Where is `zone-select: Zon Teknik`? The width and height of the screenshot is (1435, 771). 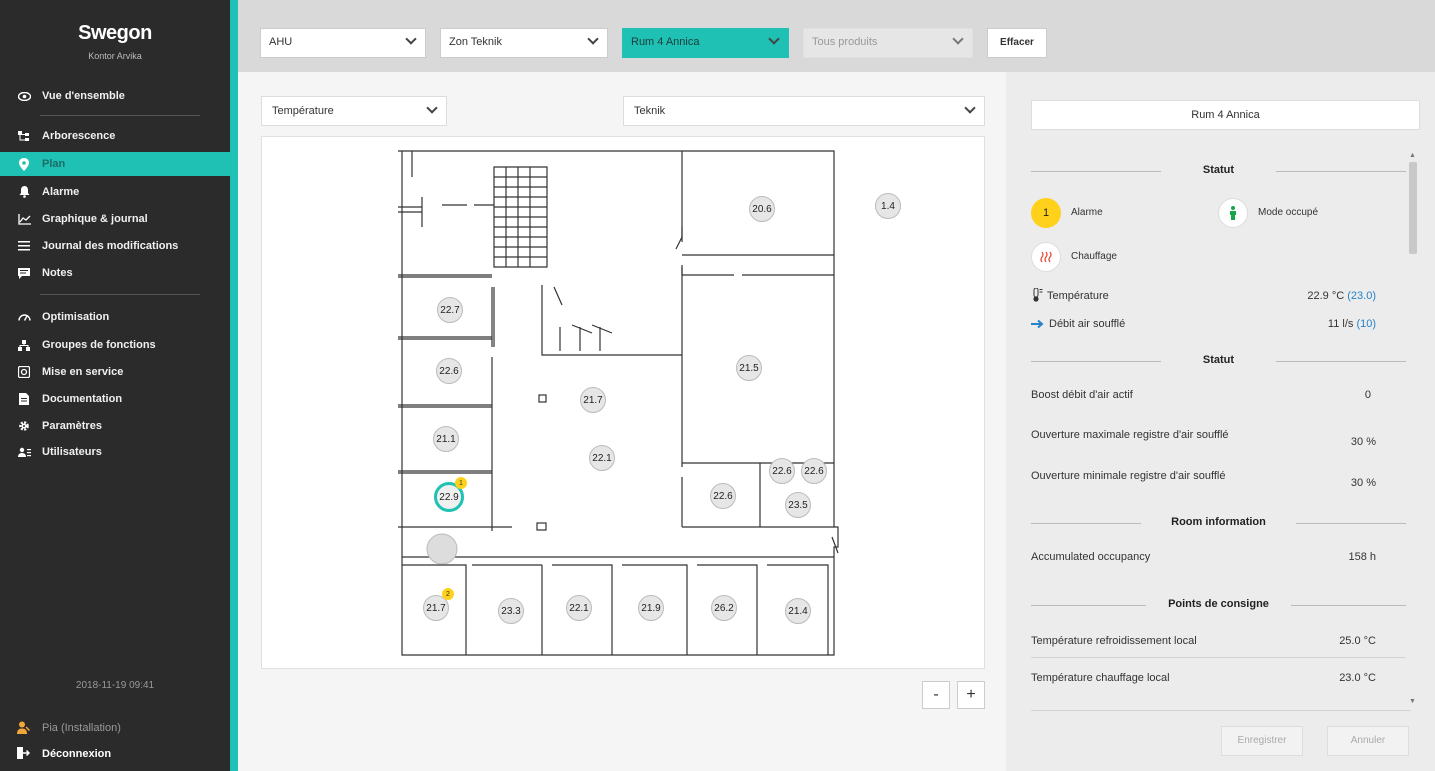 zone-select: Zon Teknik is located at coordinates (524, 43).